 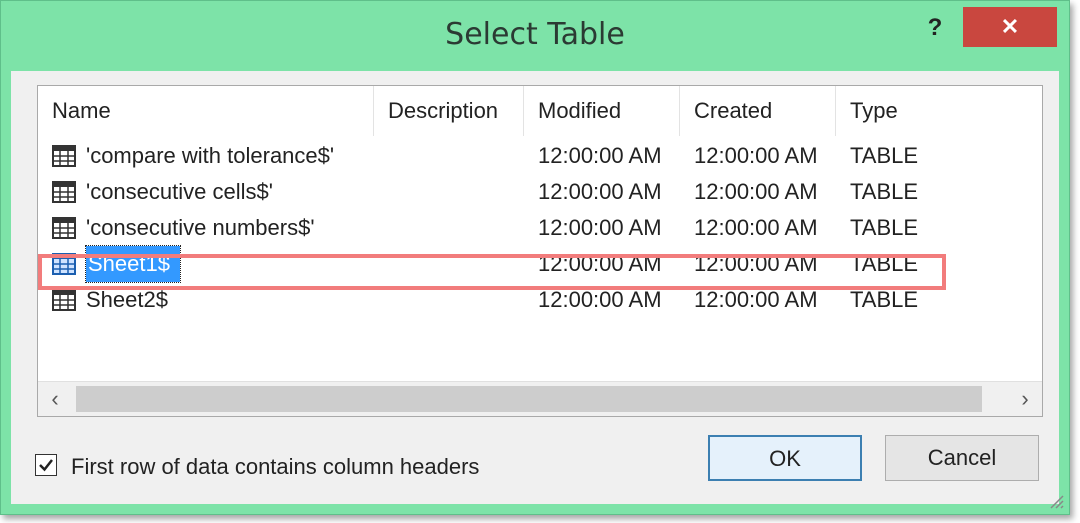 What do you see at coordinates (939, 111) in the screenshot?
I see `column-header-type: Type` at bounding box center [939, 111].